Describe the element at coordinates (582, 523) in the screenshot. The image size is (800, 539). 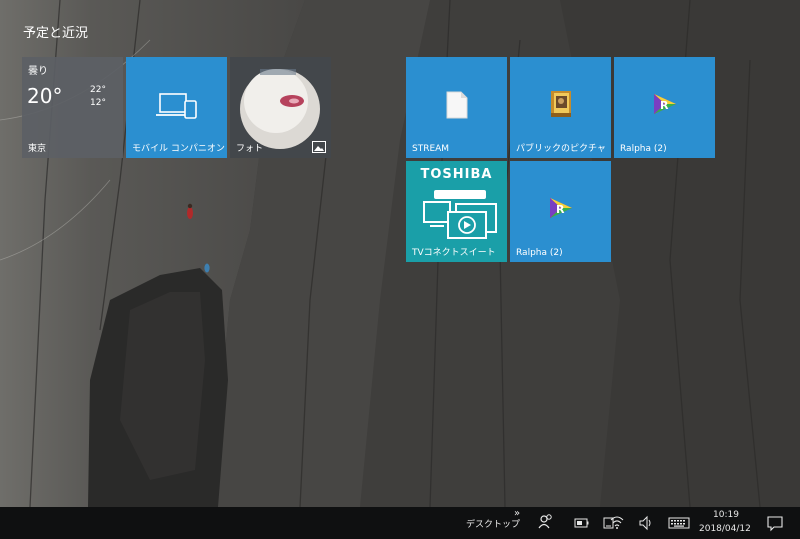
I see `battery-icon` at that location.